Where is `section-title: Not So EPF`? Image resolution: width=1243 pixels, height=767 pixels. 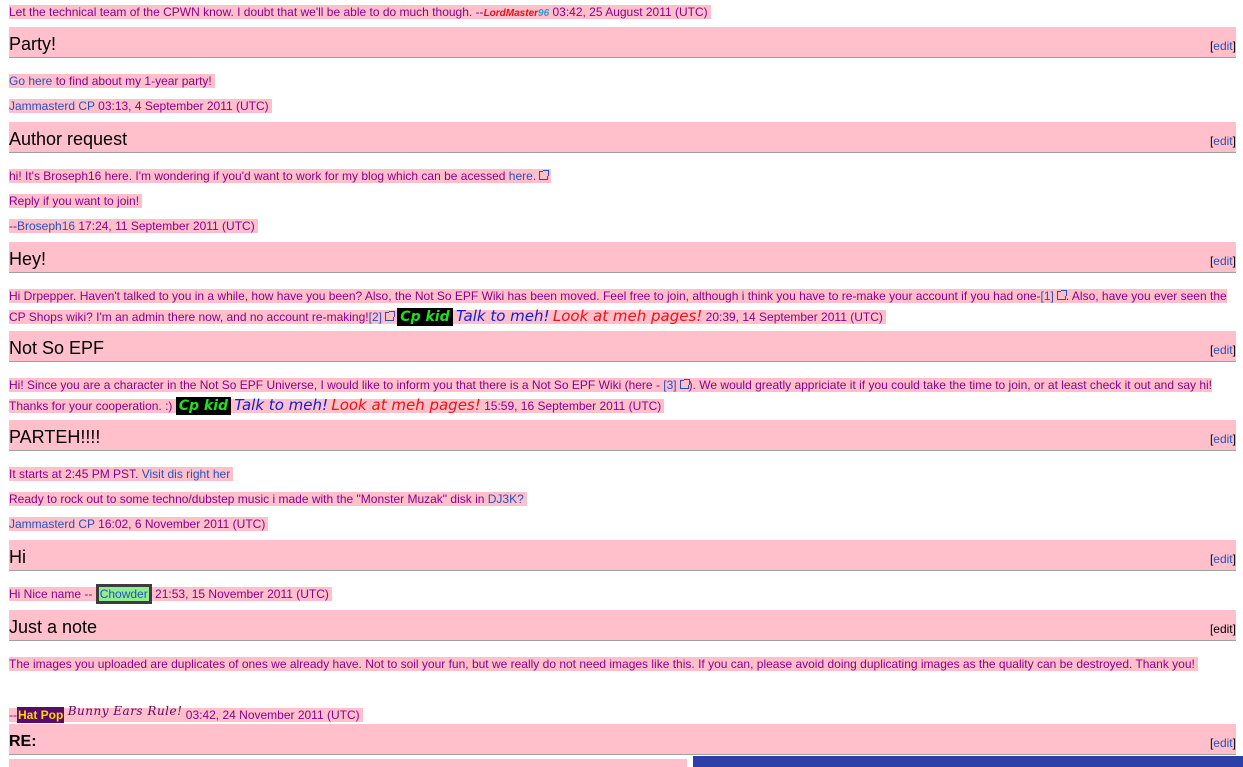
section-title: Not So EPF is located at coordinates (57, 348).